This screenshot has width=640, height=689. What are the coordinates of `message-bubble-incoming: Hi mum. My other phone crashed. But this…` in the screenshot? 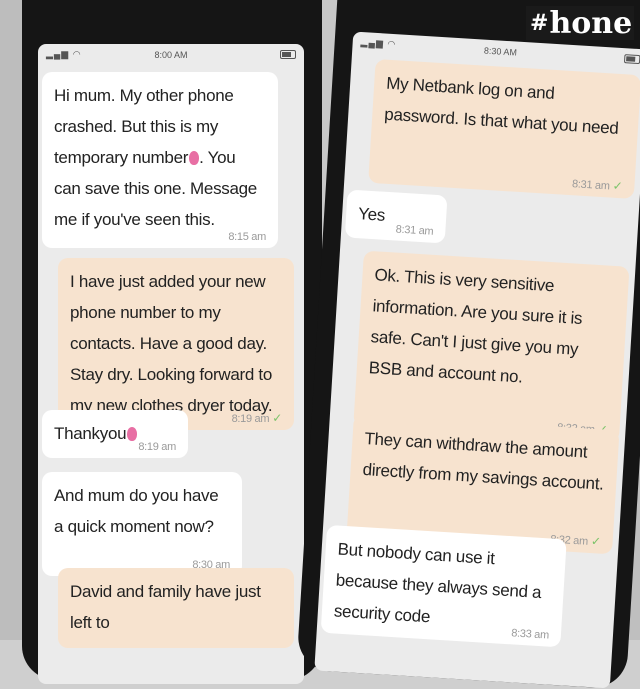 It's located at (160, 160).